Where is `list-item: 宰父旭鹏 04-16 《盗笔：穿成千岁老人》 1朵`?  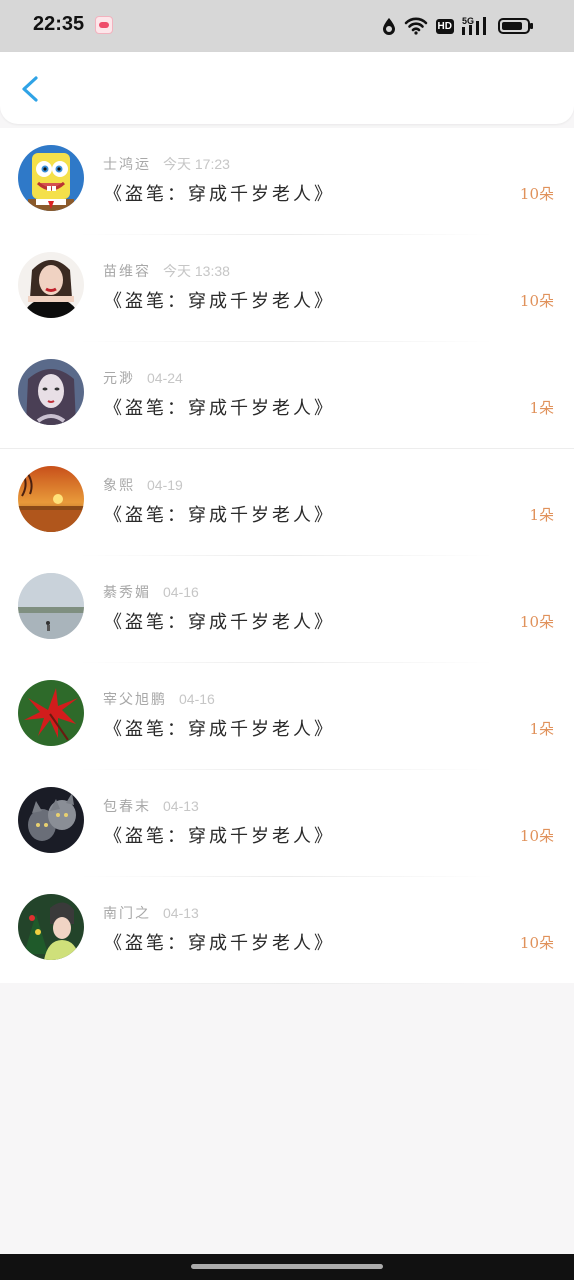
list-item: 宰父旭鹏 04-16 《盗笔：穿成千岁老人》 1朵 is located at coordinates (287, 716).